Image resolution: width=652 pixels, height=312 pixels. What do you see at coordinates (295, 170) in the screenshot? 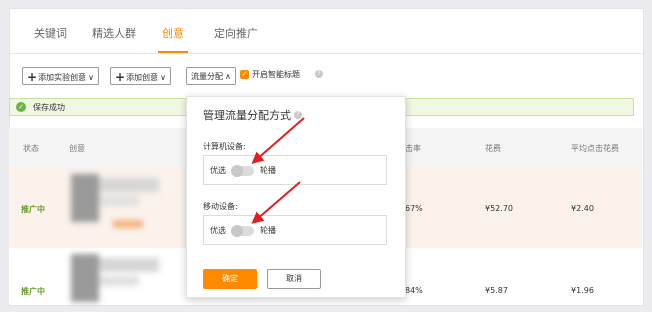
I see `computer-device-setting: 优选 轮播` at bounding box center [295, 170].